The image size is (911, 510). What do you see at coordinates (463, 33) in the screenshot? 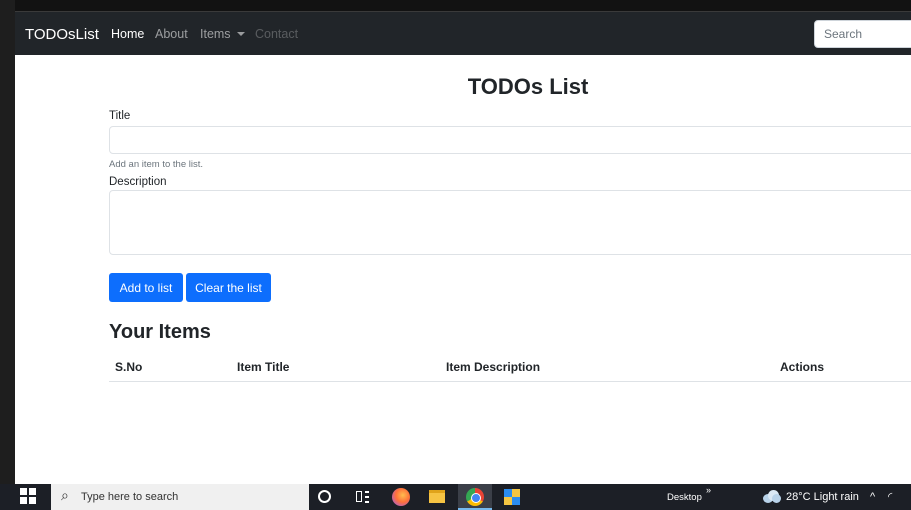
I see `navbar: TODOsList Home About Items Contact` at bounding box center [463, 33].